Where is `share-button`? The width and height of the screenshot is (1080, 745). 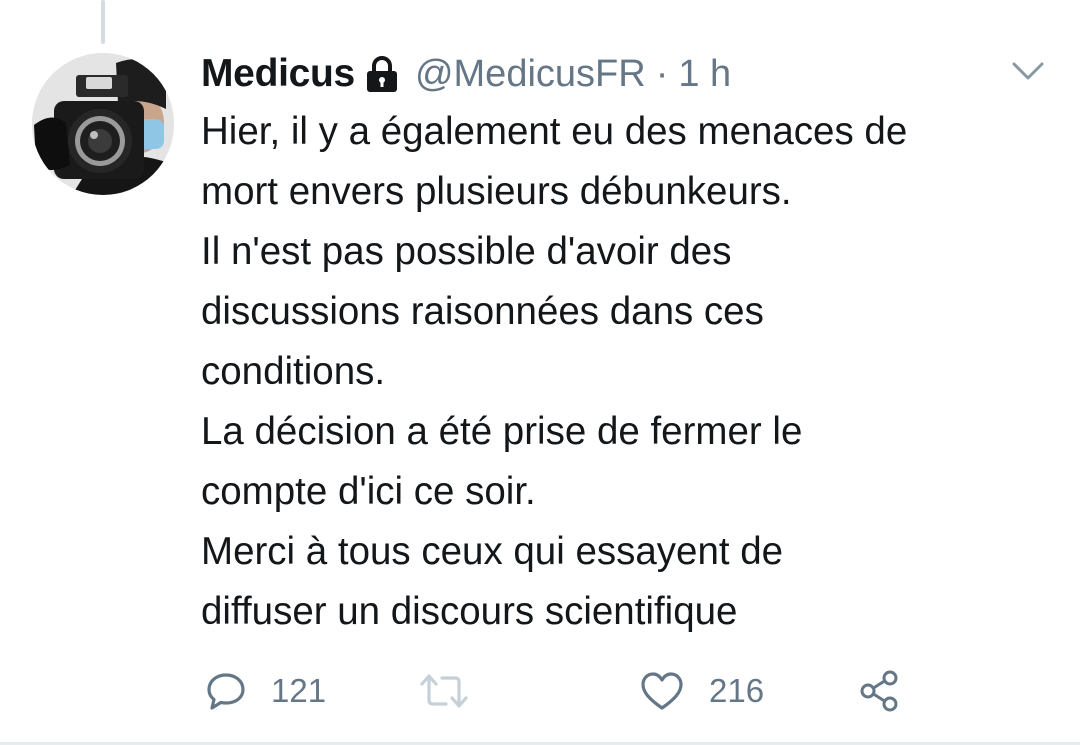
share-button is located at coordinates (880, 691).